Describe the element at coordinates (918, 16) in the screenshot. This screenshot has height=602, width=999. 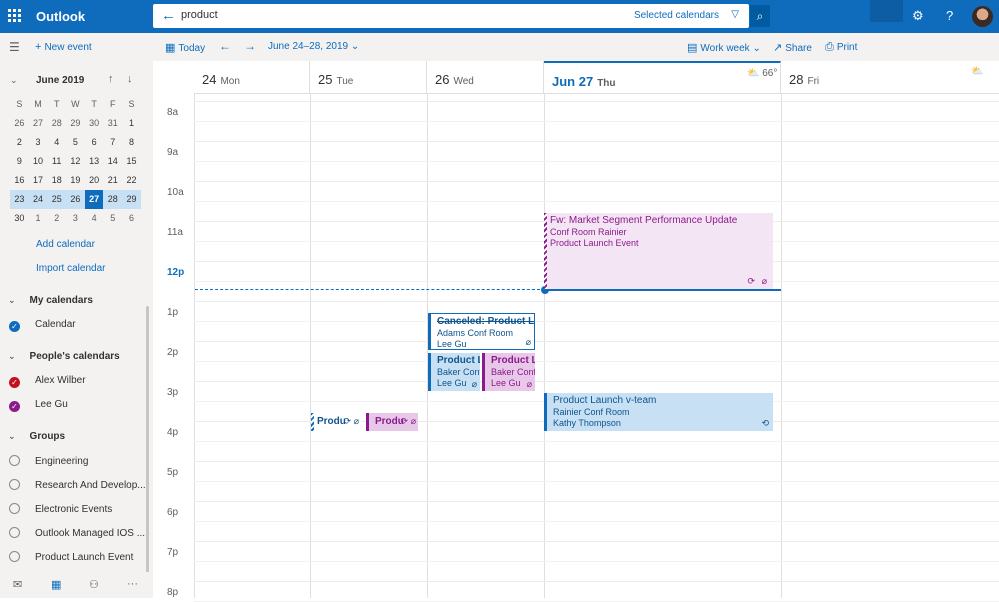
I see `settings-icon: ⚙` at that location.